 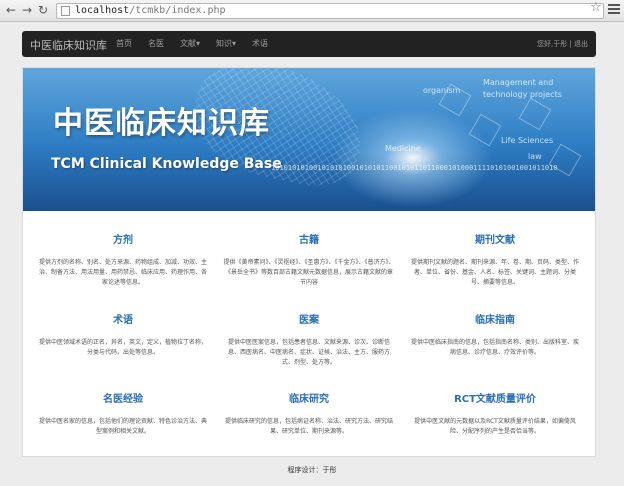 What do you see at coordinates (156, 44) in the screenshot?
I see `nav-famous-doctors: 名医` at bounding box center [156, 44].